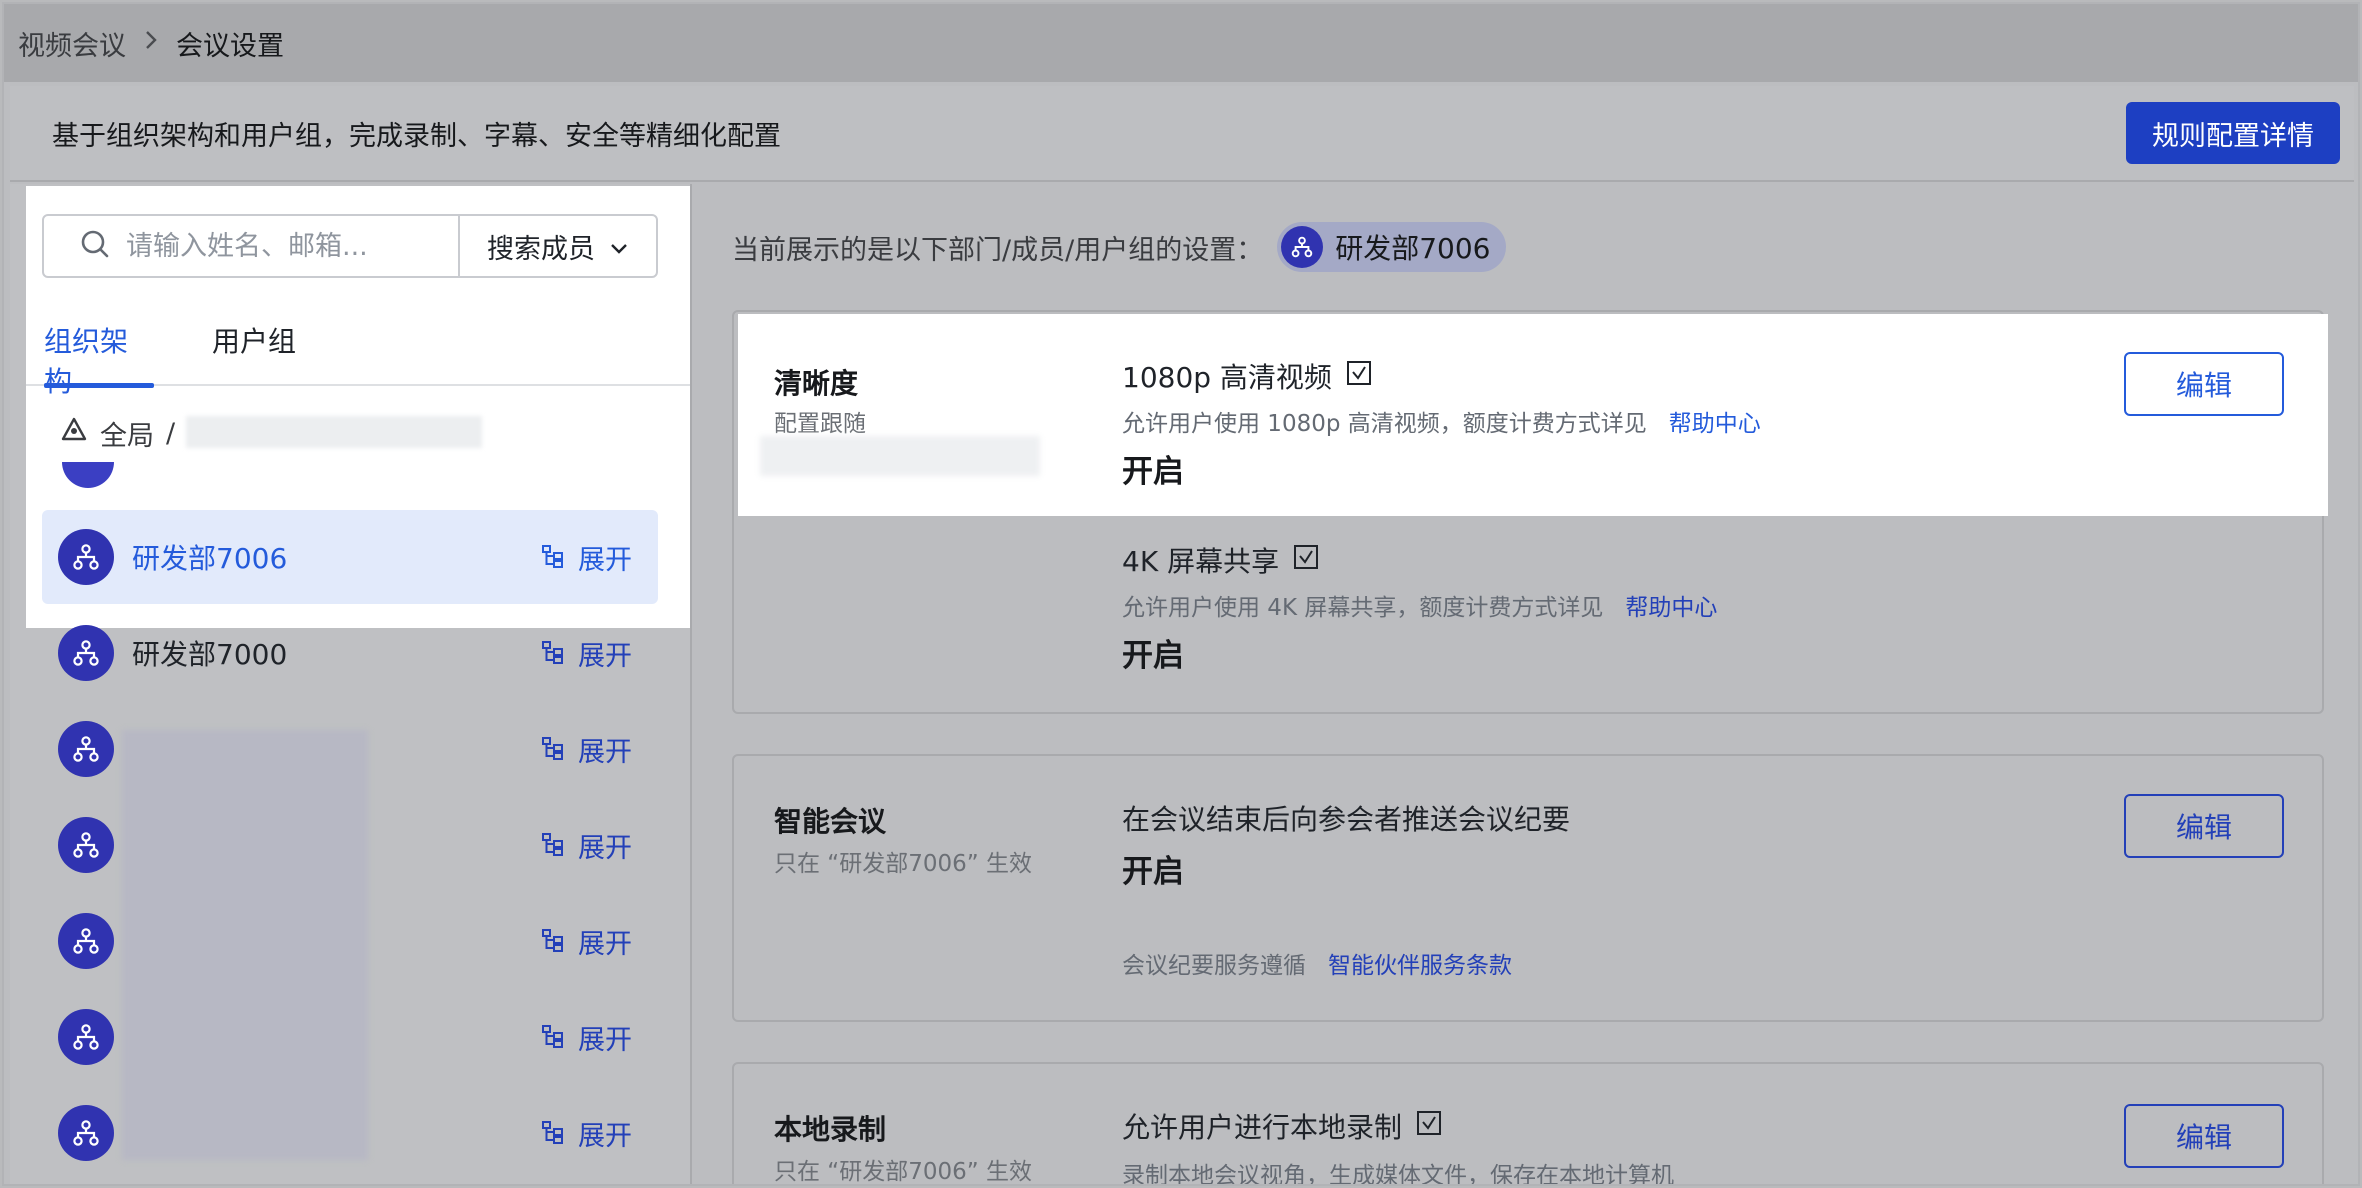 The height and width of the screenshot is (1188, 2362). I want to click on service-terms-link: 智能伙伴服务条款, so click(1420, 963).